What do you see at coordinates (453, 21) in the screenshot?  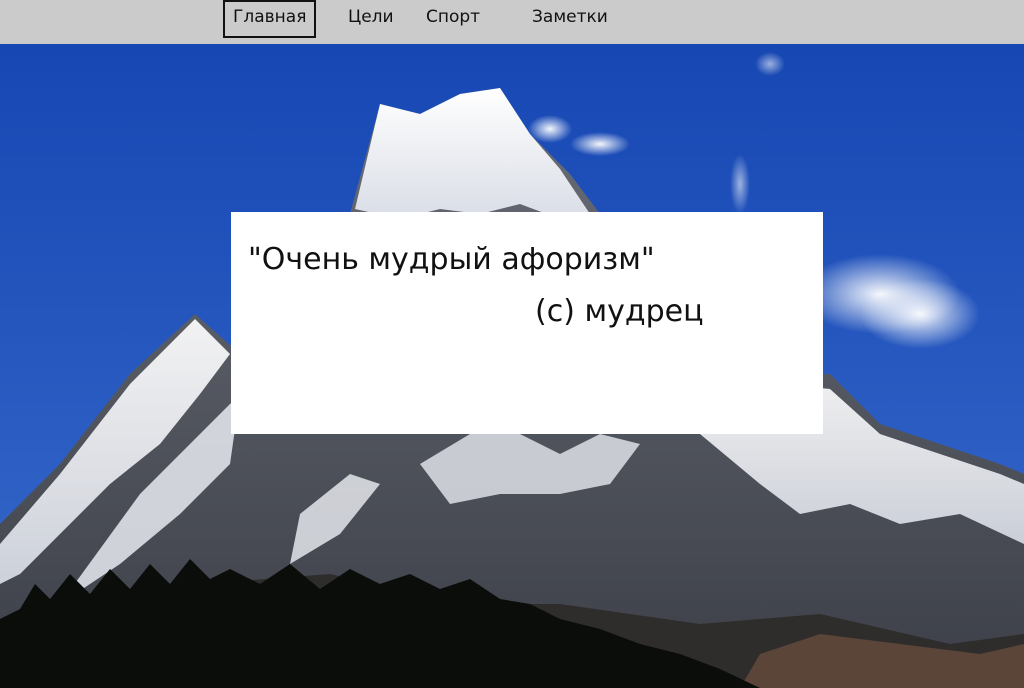 I see `nav-item-sport: Спорт` at bounding box center [453, 21].